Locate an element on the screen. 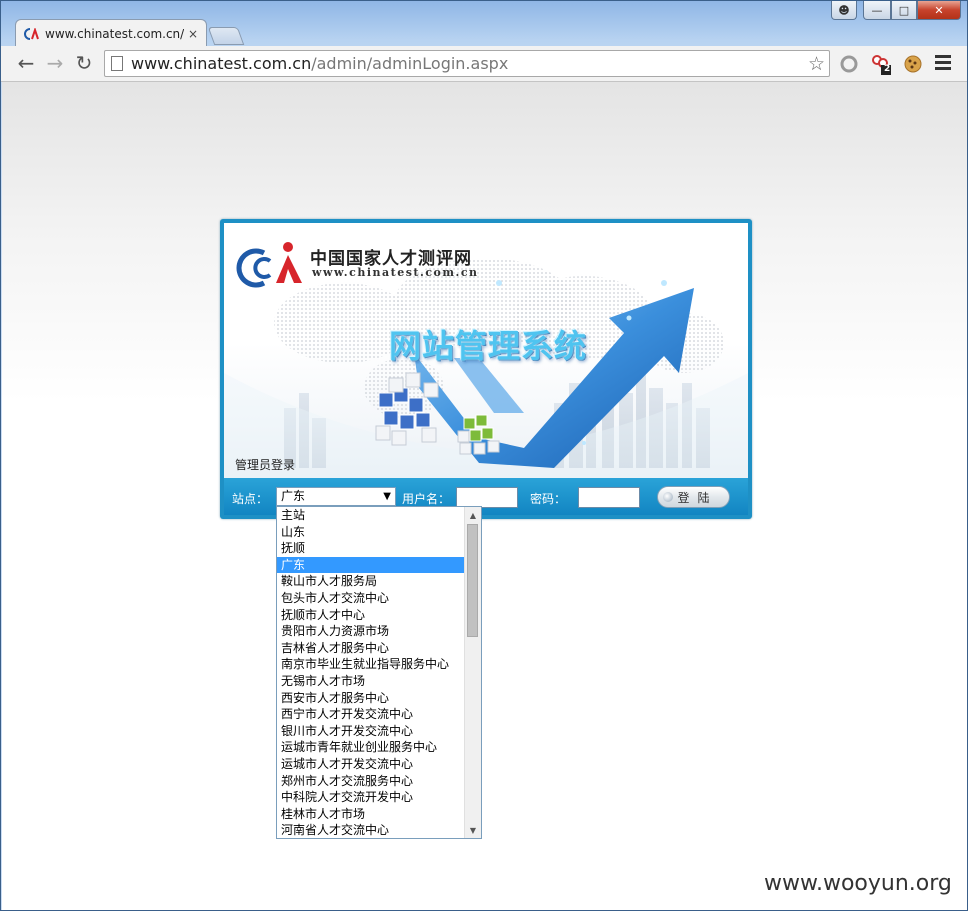 Image resolution: width=968 pixels, height=911 pixels. dropdown-option: 广东 is located at coordinates (371, 565).